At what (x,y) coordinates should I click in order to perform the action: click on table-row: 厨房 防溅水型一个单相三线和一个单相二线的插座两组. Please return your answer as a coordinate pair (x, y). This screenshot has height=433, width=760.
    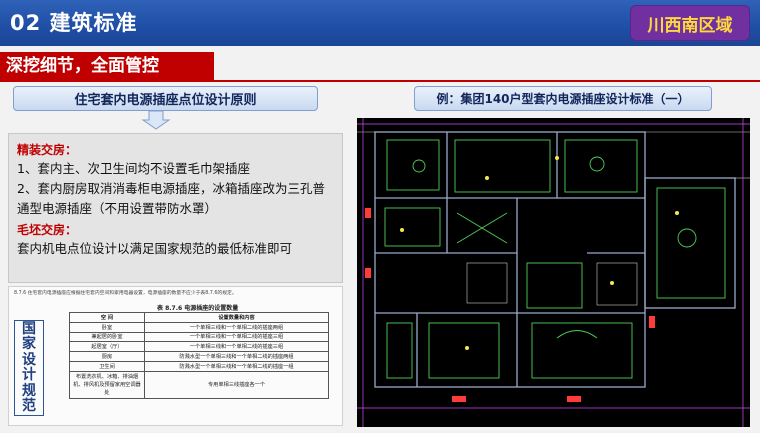
    Looking at the image, I should click on (199, 356).